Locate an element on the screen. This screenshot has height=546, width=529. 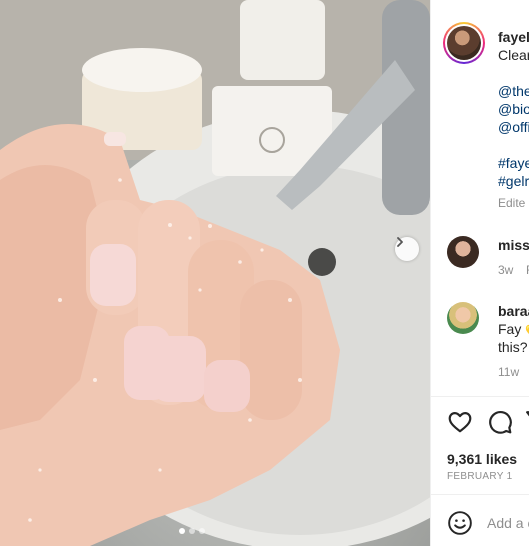
caption-hashtag: #gelr is located at coordinates (513, 181).